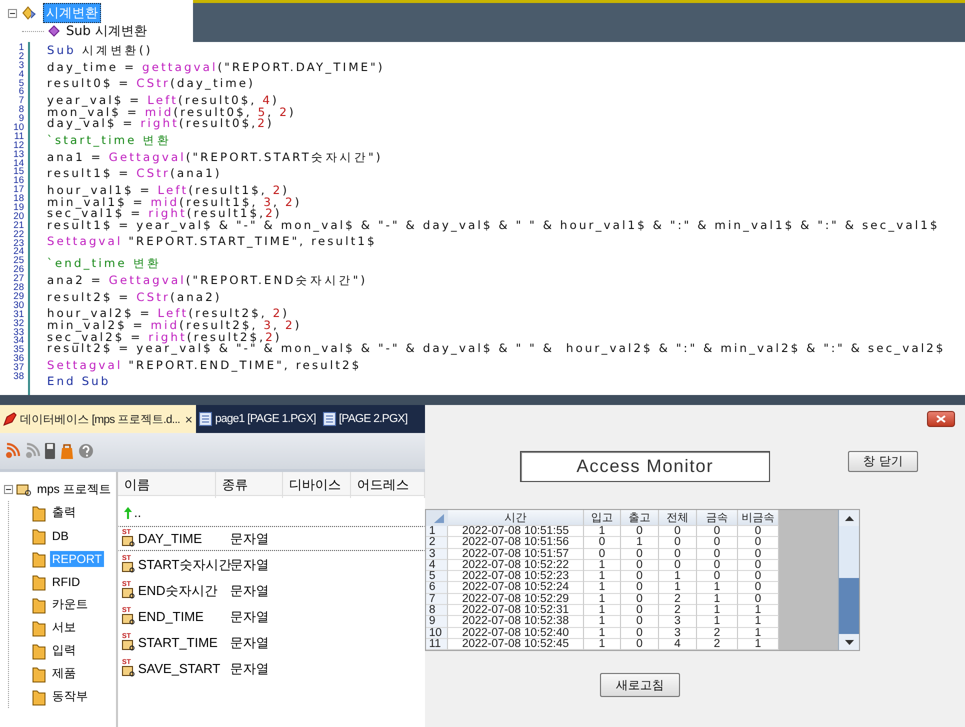 The image size is (965, 727). I want to click on tree-item: Sub 시계변환, so click(106, 31).